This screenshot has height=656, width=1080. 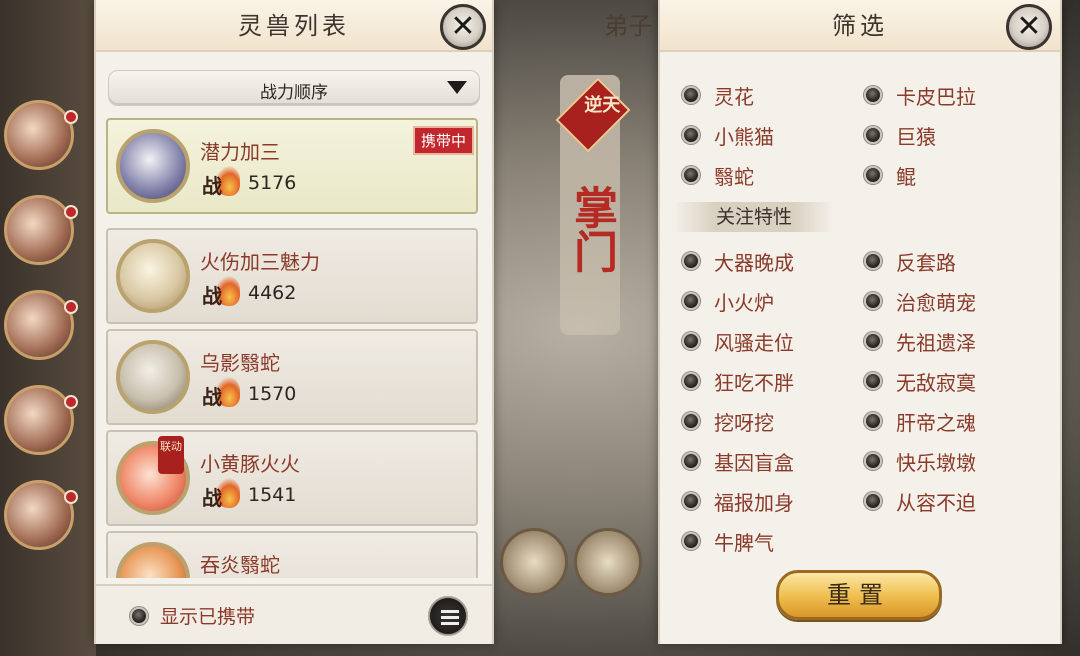 I want to click on filter-option-label: 大器晚成, so click(x=754, y=262).